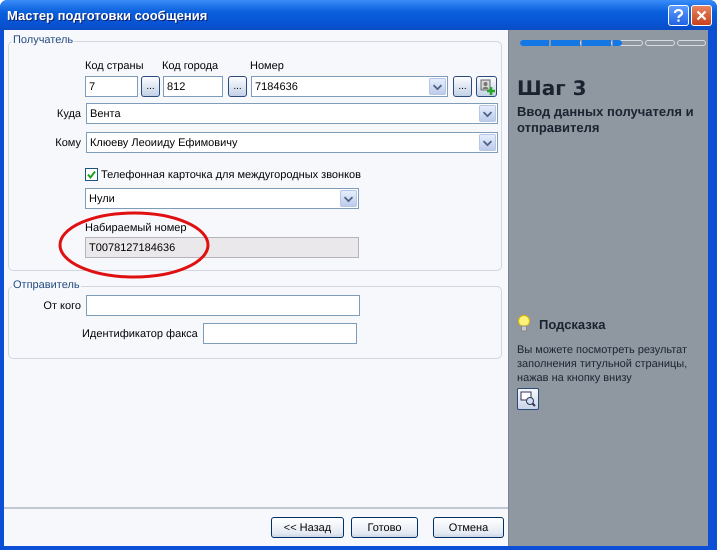 The image size is (717, 550). Describe the element at coordinates (307, 527) in the screenshot. I see `back-button: << Назад` at that location.